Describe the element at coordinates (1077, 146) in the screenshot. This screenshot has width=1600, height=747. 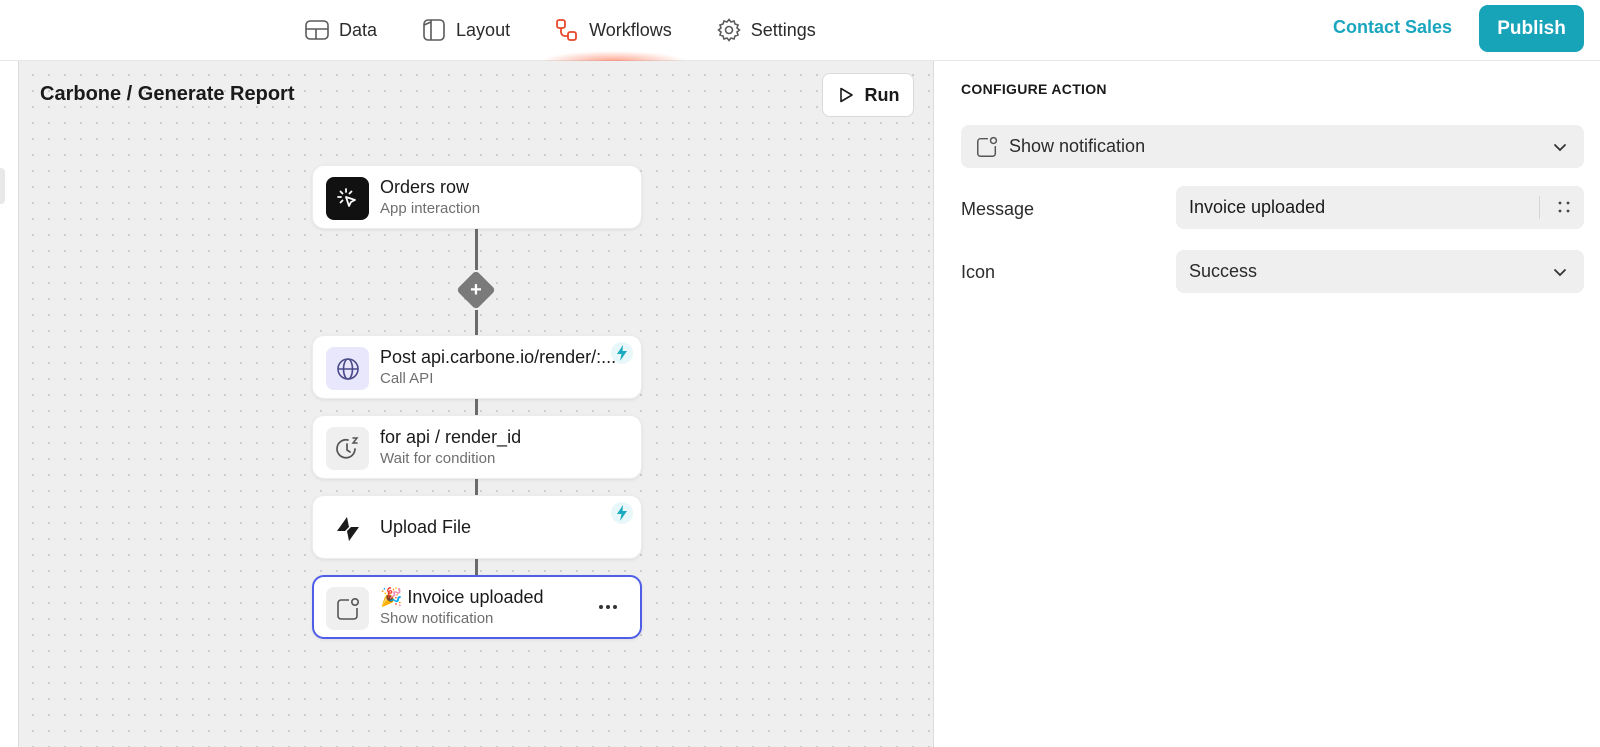
I see `action-type-value: Show notification` at that location.